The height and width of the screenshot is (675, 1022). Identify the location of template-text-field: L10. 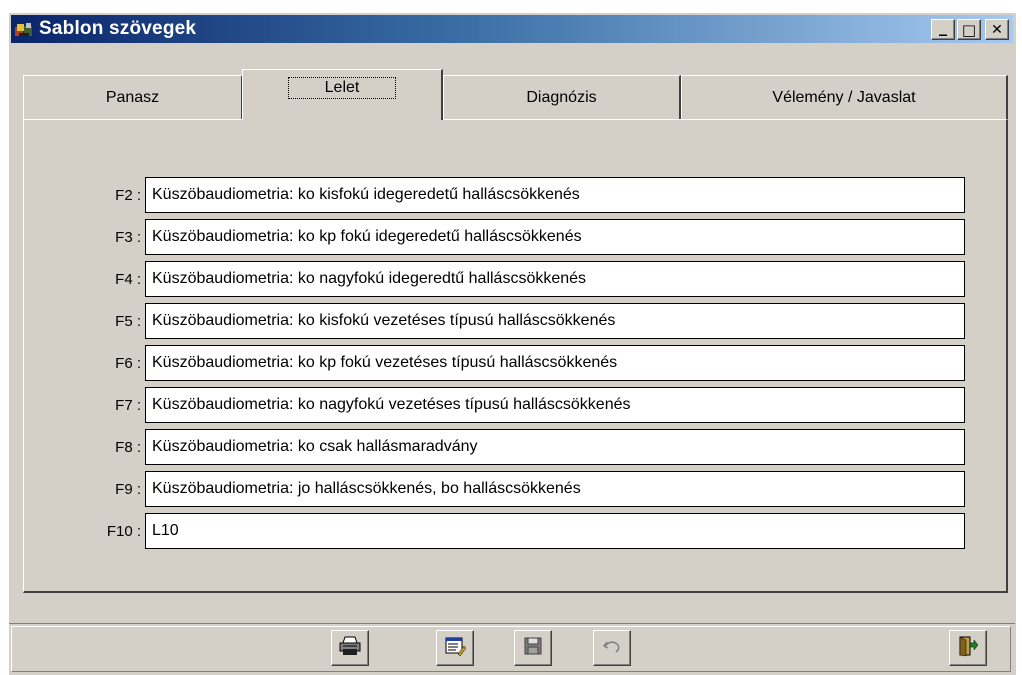
(555, 531).